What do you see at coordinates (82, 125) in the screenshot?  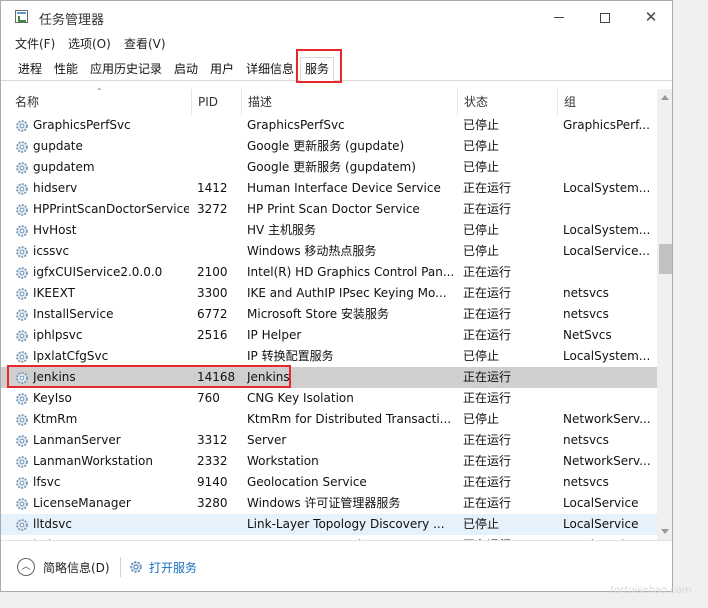 I see `cell-name: GraphicsPerfSvc` at bounding box center [82, 125].